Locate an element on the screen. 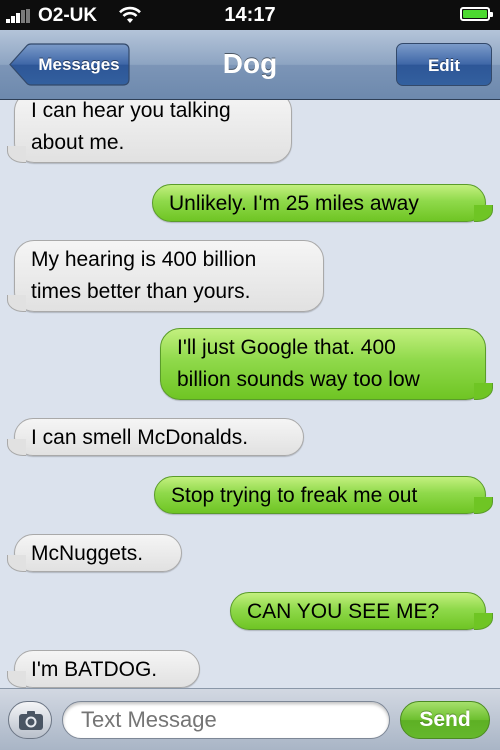 This screenshot has width=500, height=750. nav-bar: Messages Dog Edit is located at coordinates (250, 65).